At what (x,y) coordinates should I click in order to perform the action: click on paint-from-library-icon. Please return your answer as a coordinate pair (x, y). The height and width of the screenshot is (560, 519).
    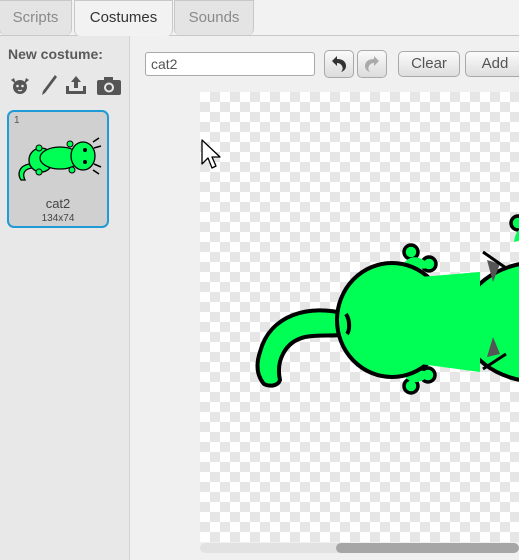
    Looking at the image, I should click on (20, 85).